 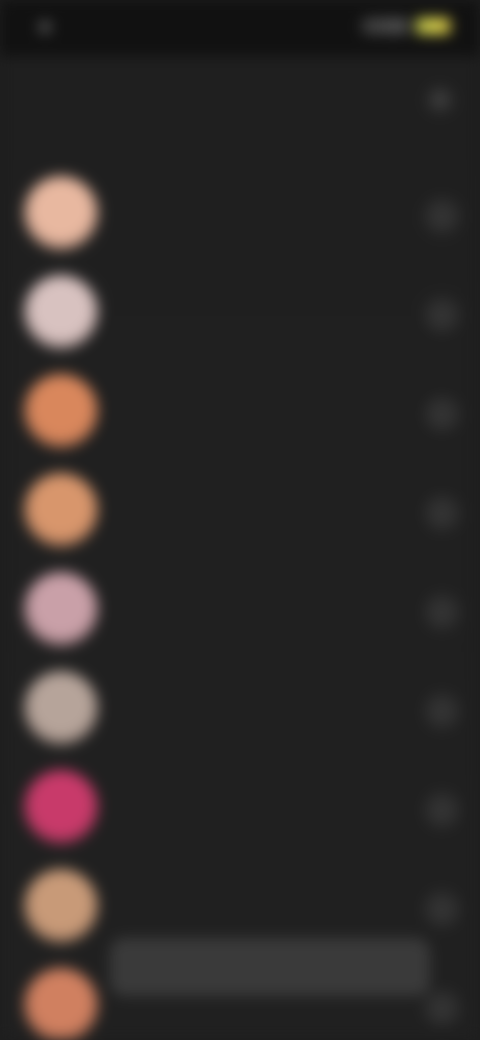 I want to click on close-button: ✕, so click(x=440, y=100).